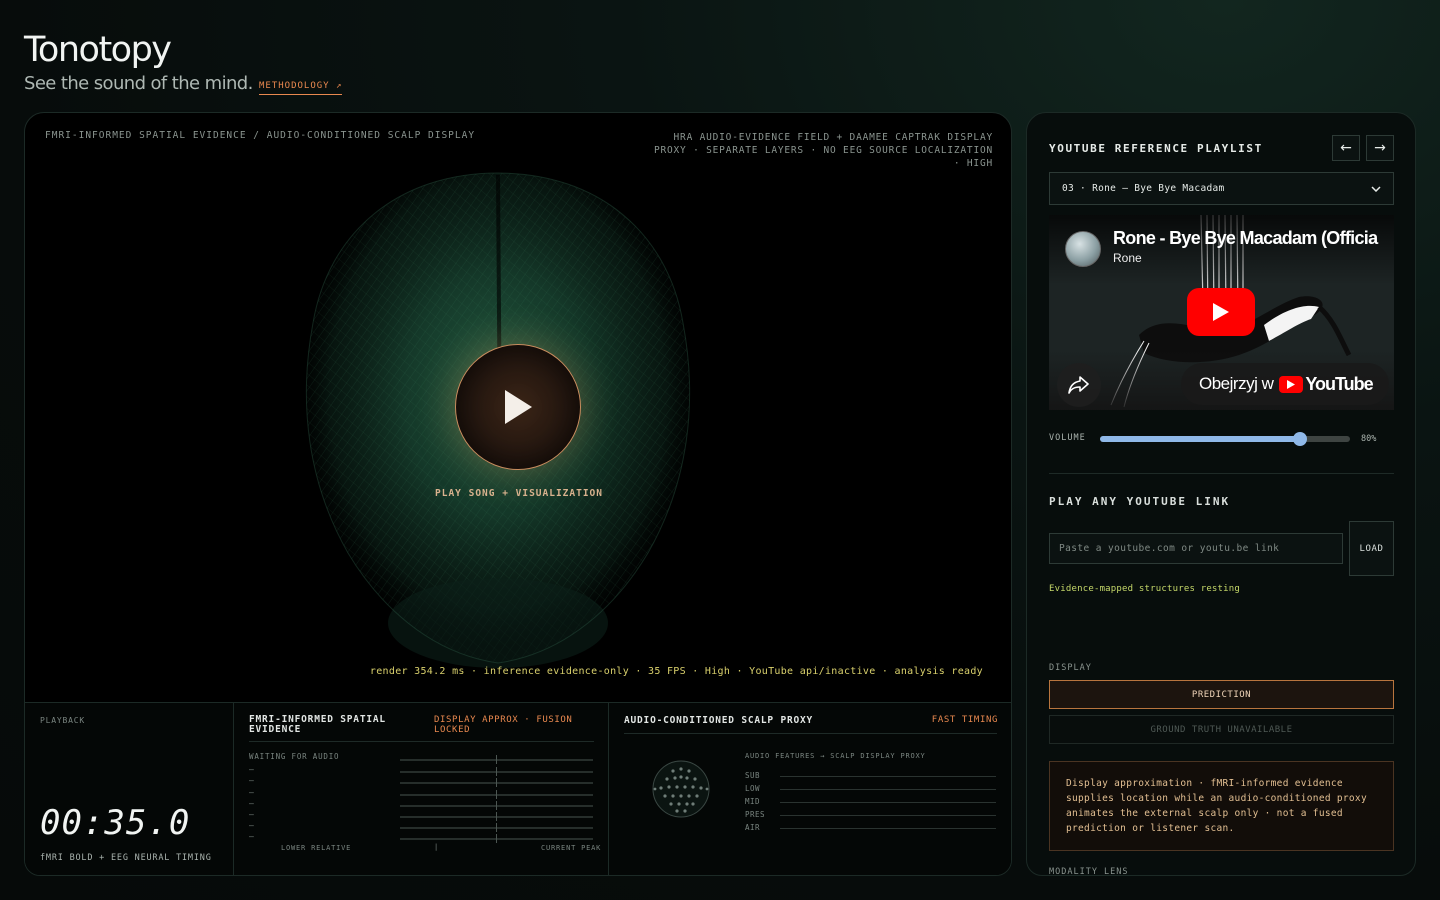  What do you see at coordinates (1145, 589) in the screenshot?
I see `evidence-status: Evidence-mapped structures resting` at bounding box center [1145, 589].